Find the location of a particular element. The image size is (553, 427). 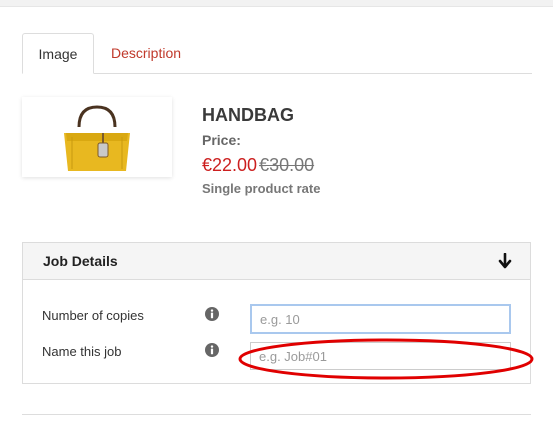

tab-description: Description is located at coordinates (146, 53).